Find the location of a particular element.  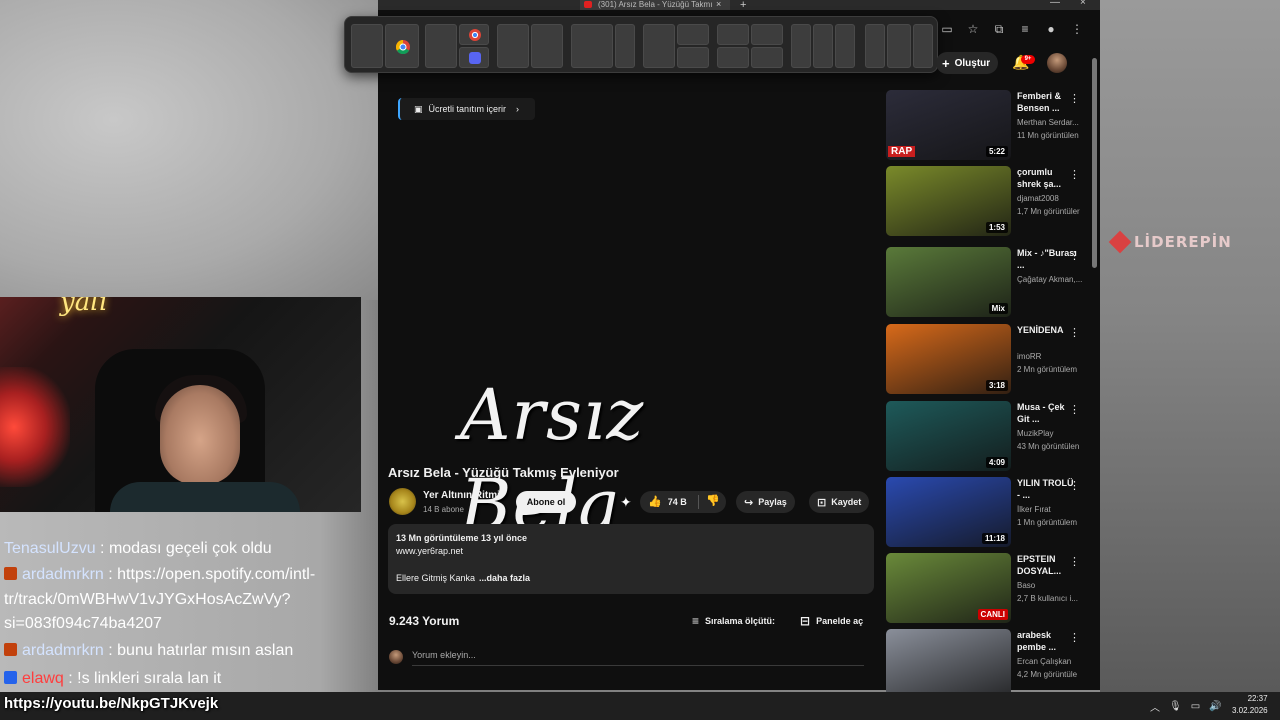

new-tab-button: + is located at coordinates (743, 5).